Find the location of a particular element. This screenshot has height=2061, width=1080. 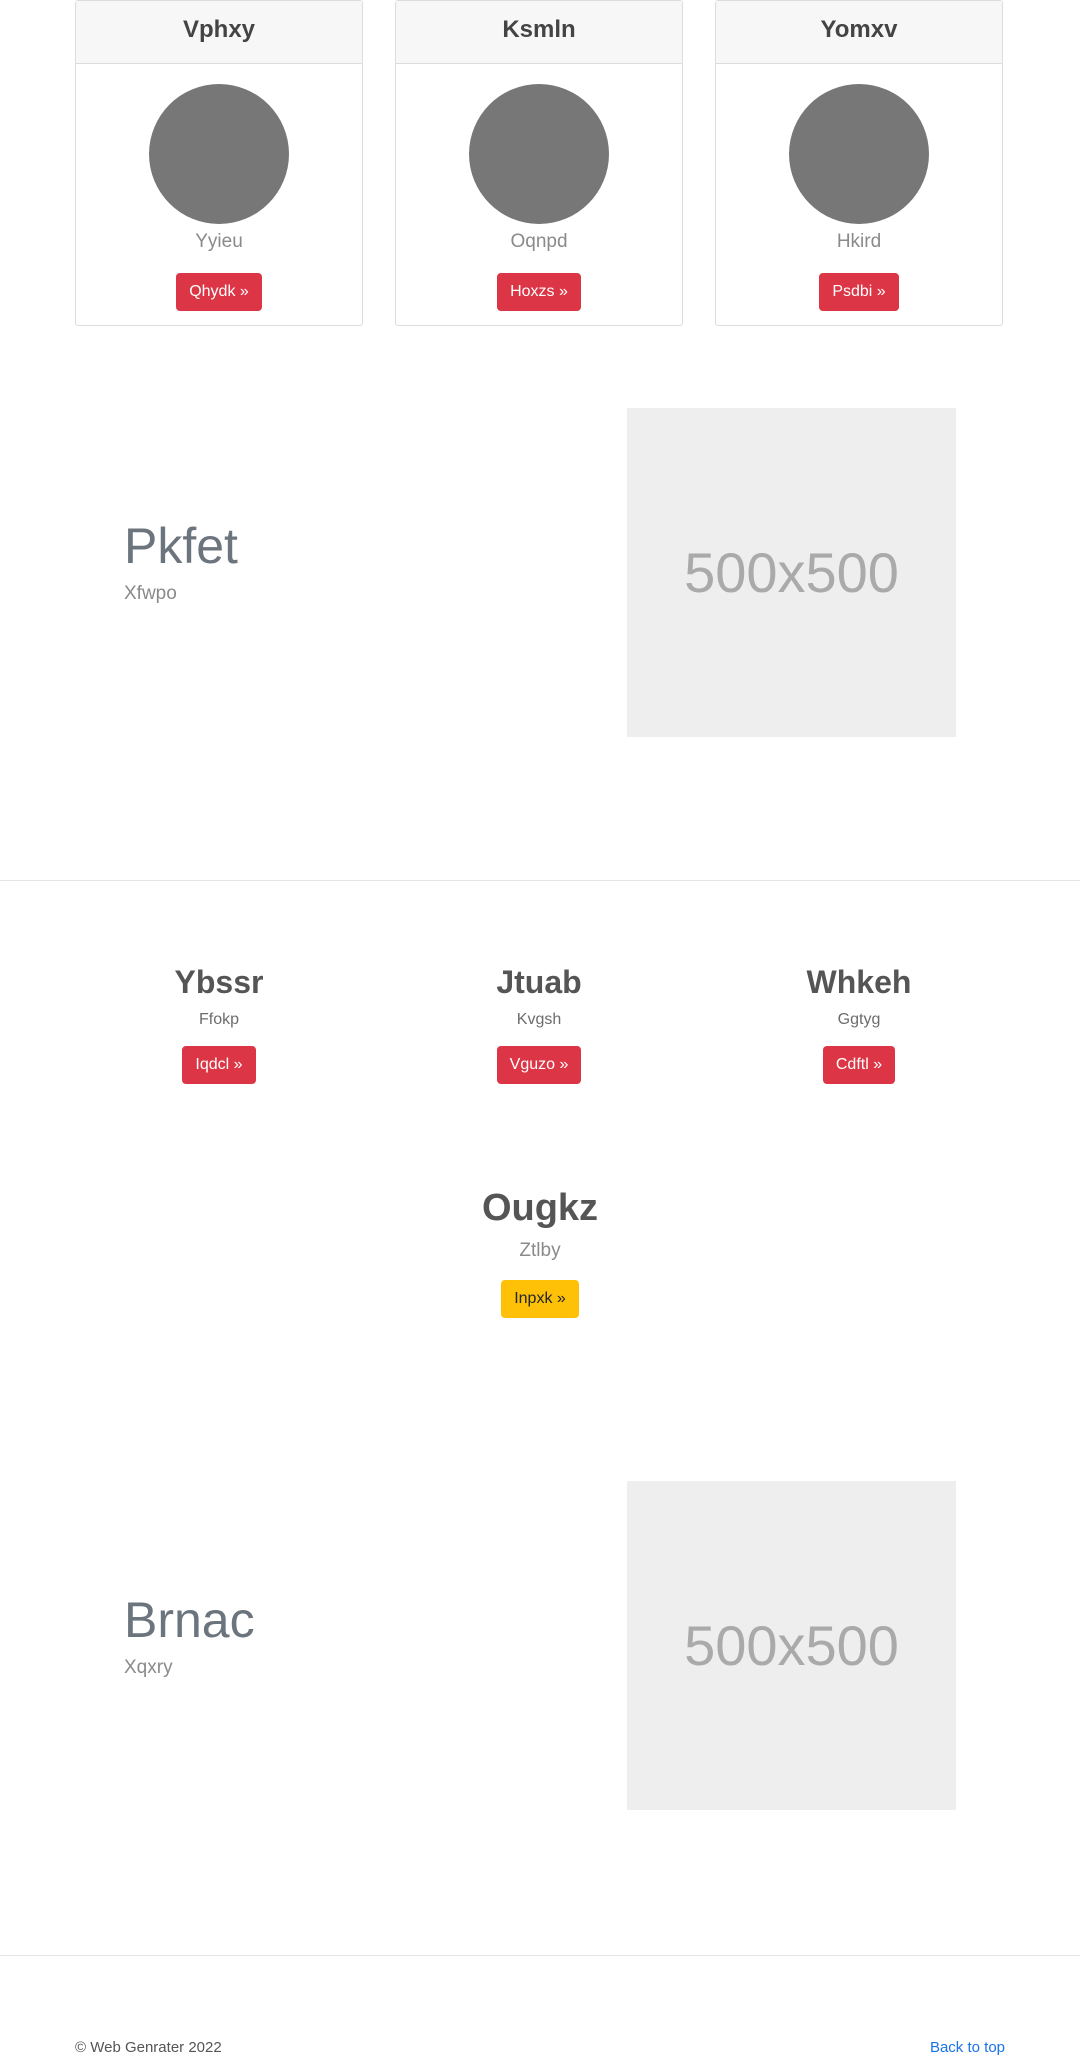

feature-2-image-placeholder: 500x500 is located at coordinates (791, 1645).